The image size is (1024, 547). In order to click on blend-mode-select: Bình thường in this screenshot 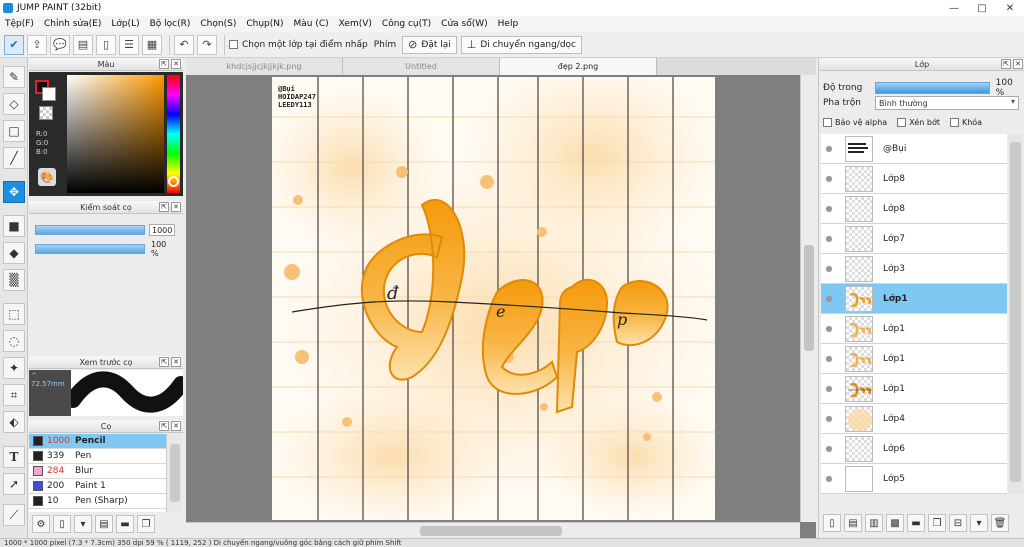, I will do `click(947, 103)`.